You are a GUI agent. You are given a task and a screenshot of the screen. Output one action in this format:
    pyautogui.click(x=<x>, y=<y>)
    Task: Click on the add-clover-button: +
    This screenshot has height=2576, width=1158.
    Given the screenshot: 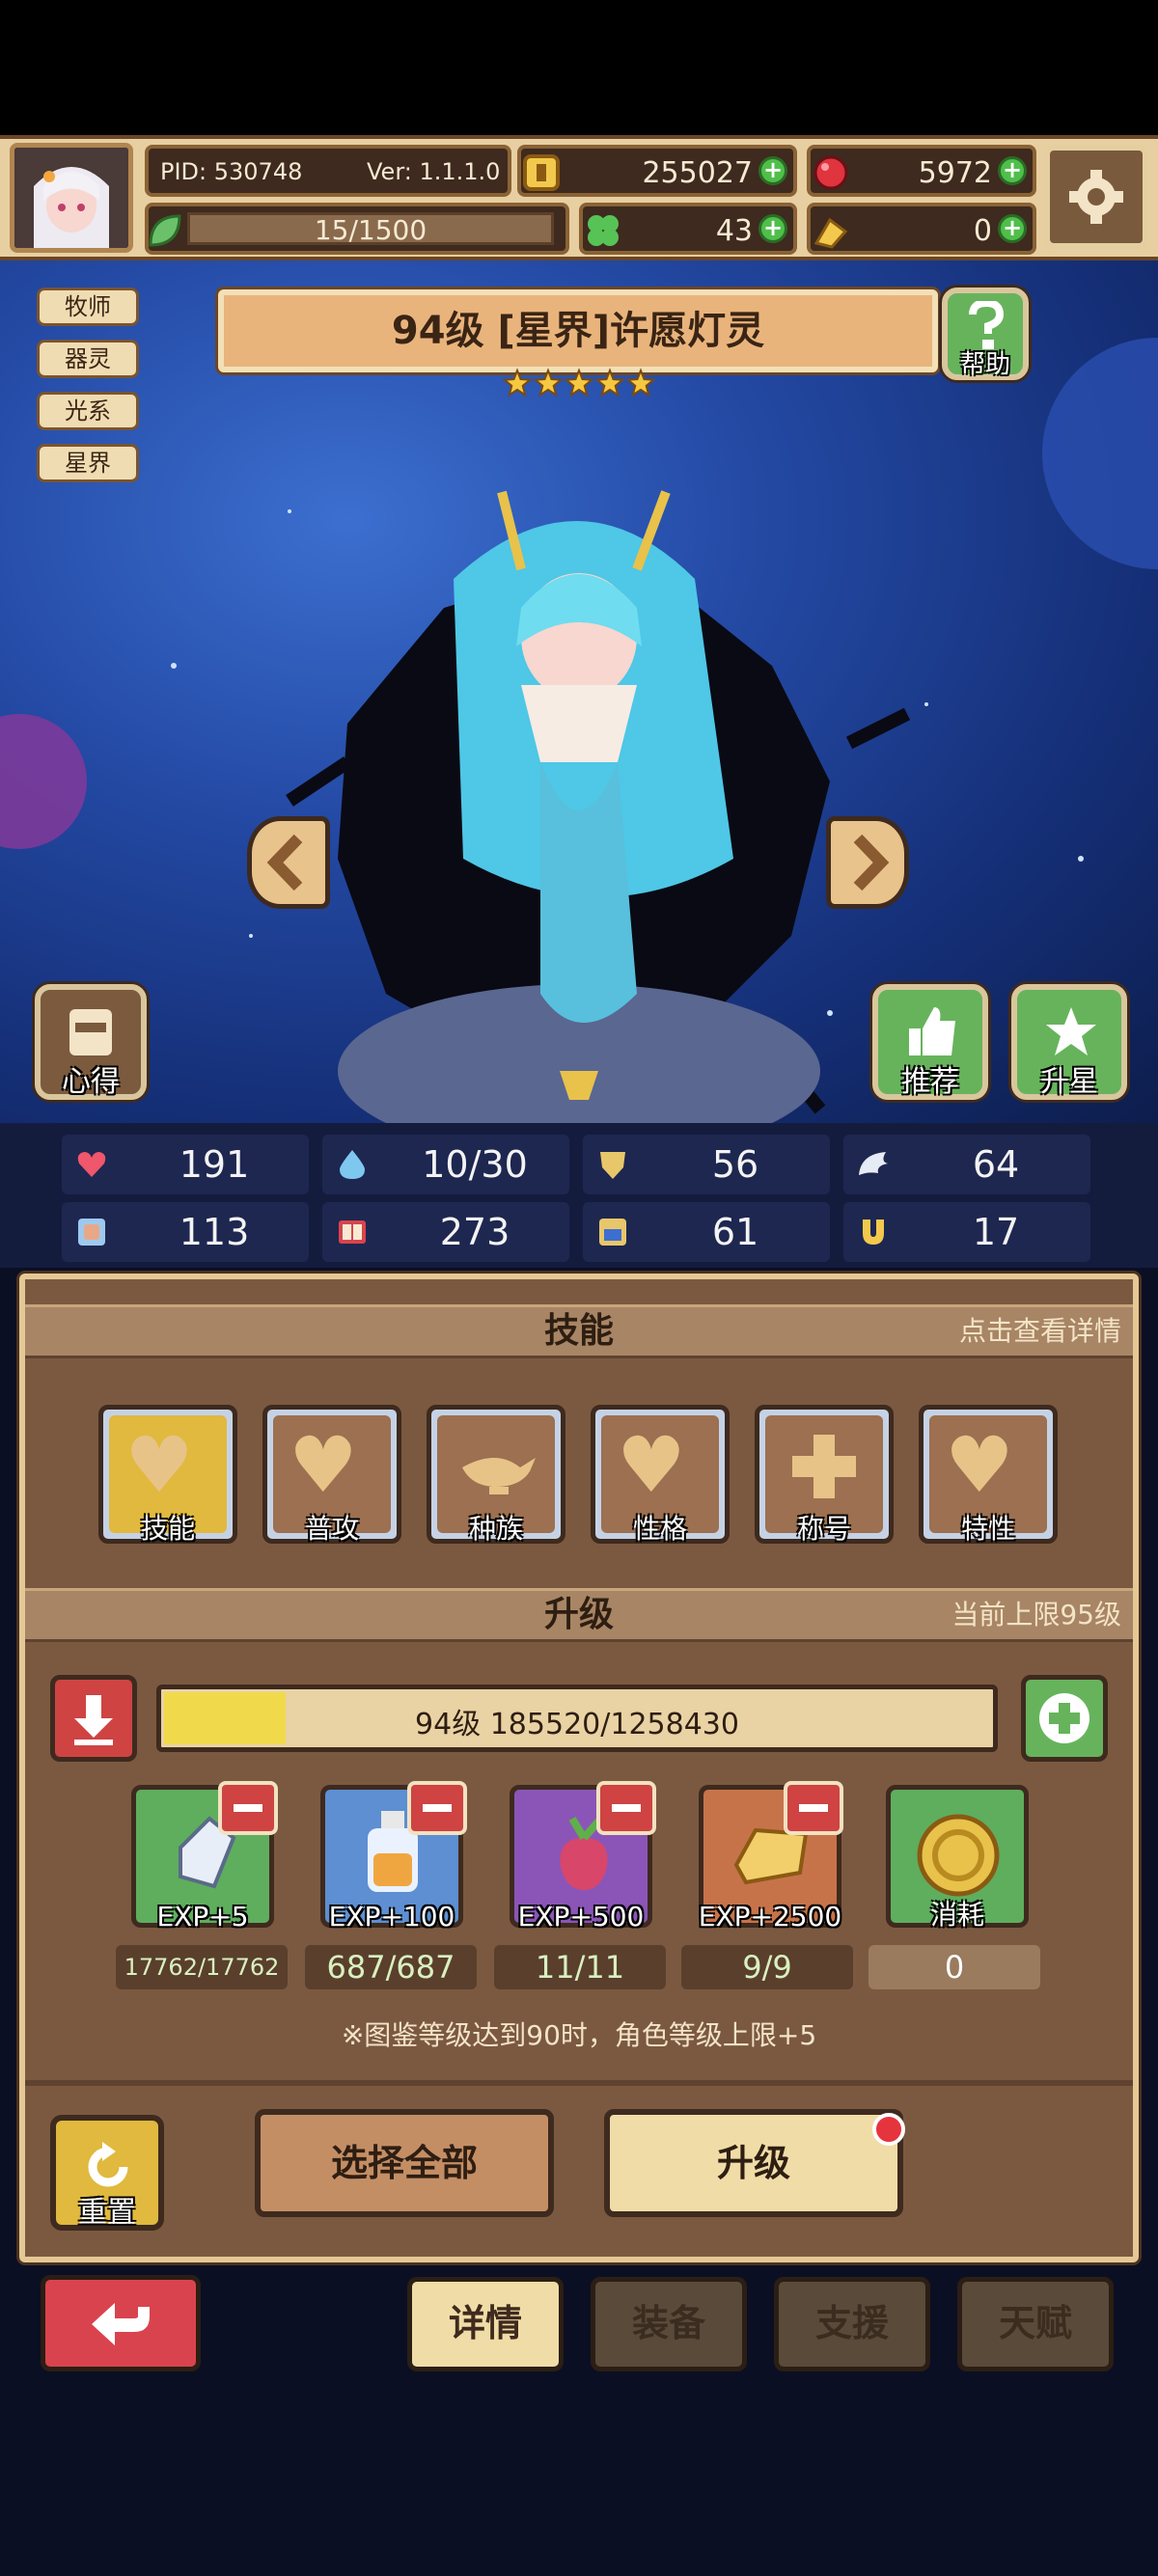 What is the action you would take?
    pyautogui.click(x=772, y=229)
    